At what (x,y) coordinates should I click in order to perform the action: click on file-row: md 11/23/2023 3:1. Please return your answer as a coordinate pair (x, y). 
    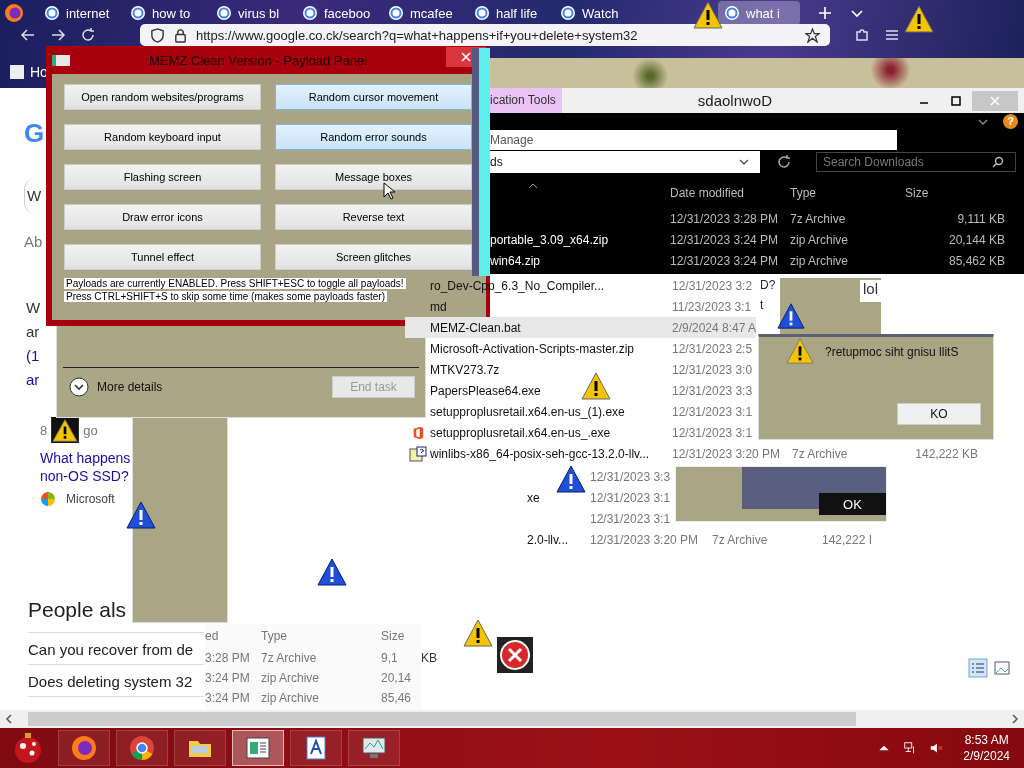
    Looking at the image, I should click on (578, 306).